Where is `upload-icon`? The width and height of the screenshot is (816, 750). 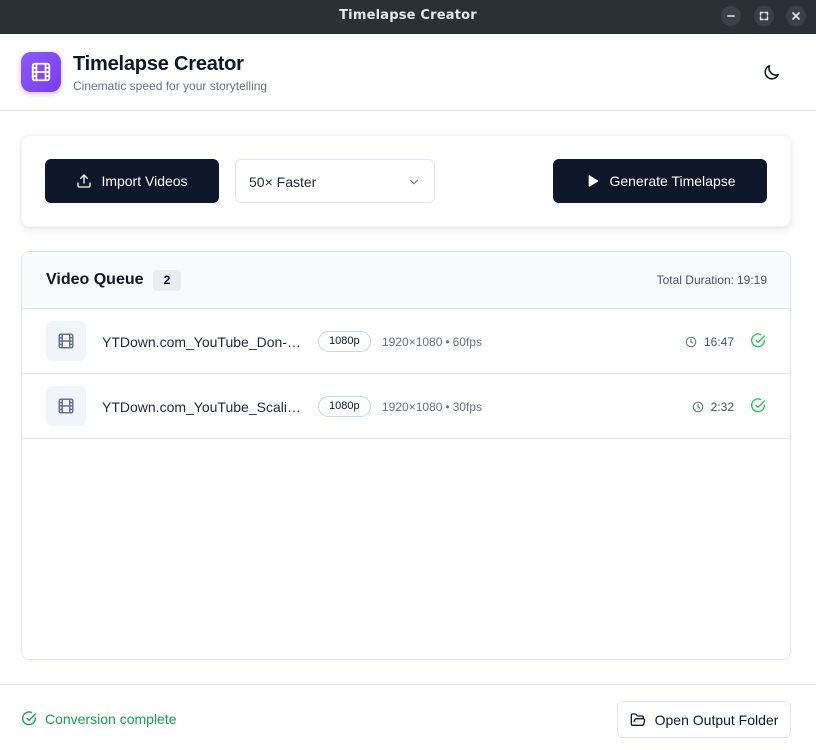
upload-icon is located at coordinates (84, 181).